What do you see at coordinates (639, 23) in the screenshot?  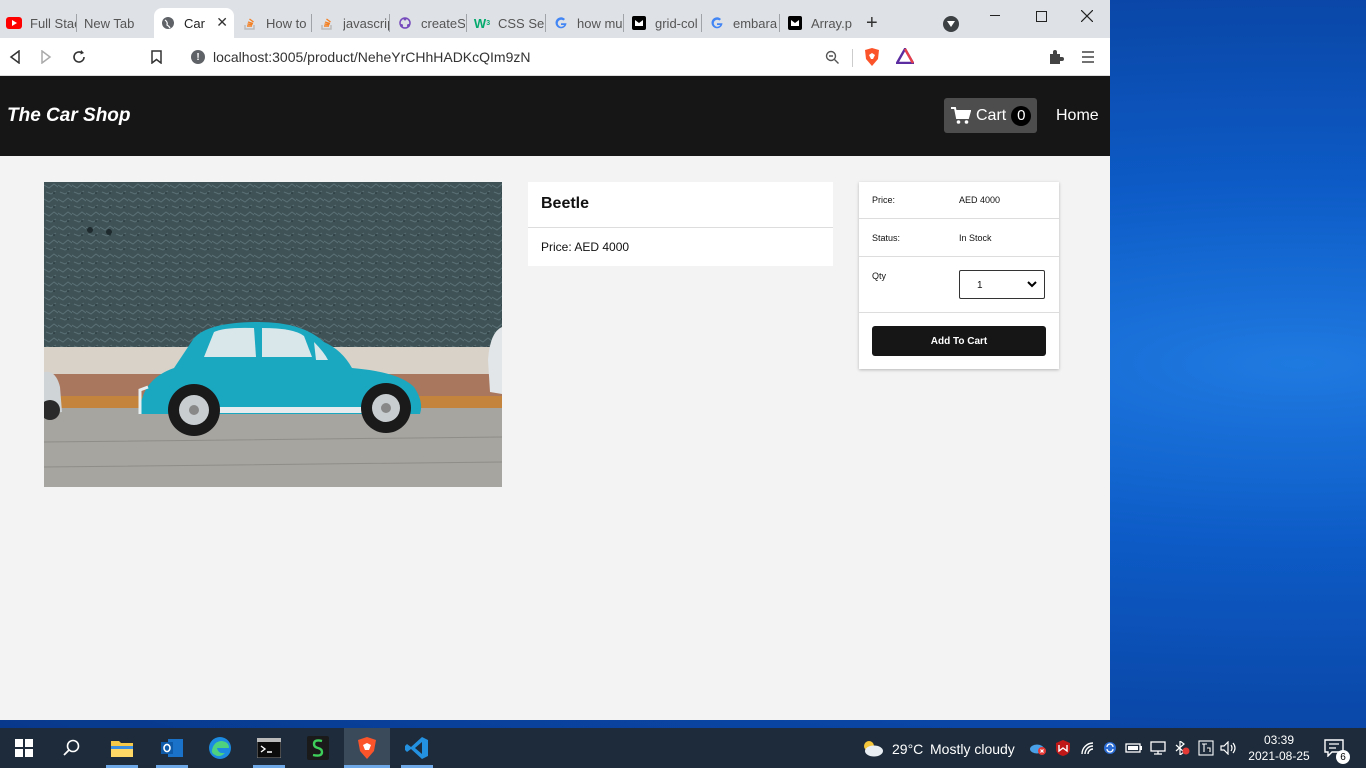 I see `github-icon` at bounding box center [639, 23].